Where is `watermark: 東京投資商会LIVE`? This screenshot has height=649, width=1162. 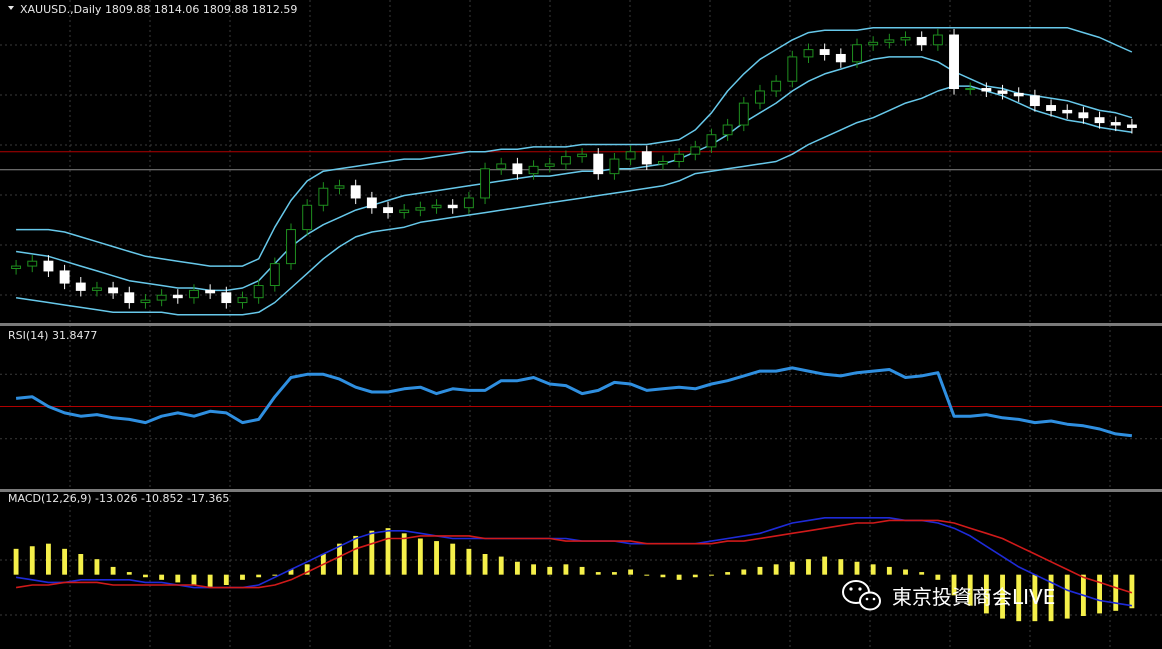 watermark: 東京投資商会LIVE is located at coordinates (948, 595).